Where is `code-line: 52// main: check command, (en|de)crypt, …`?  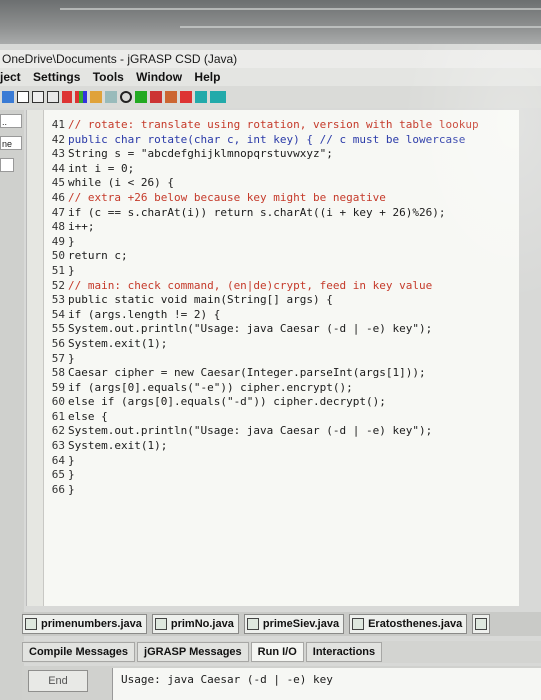 code-line: 52// main: check command, (en|de)crypt, … is located at coordinates (261, 286).